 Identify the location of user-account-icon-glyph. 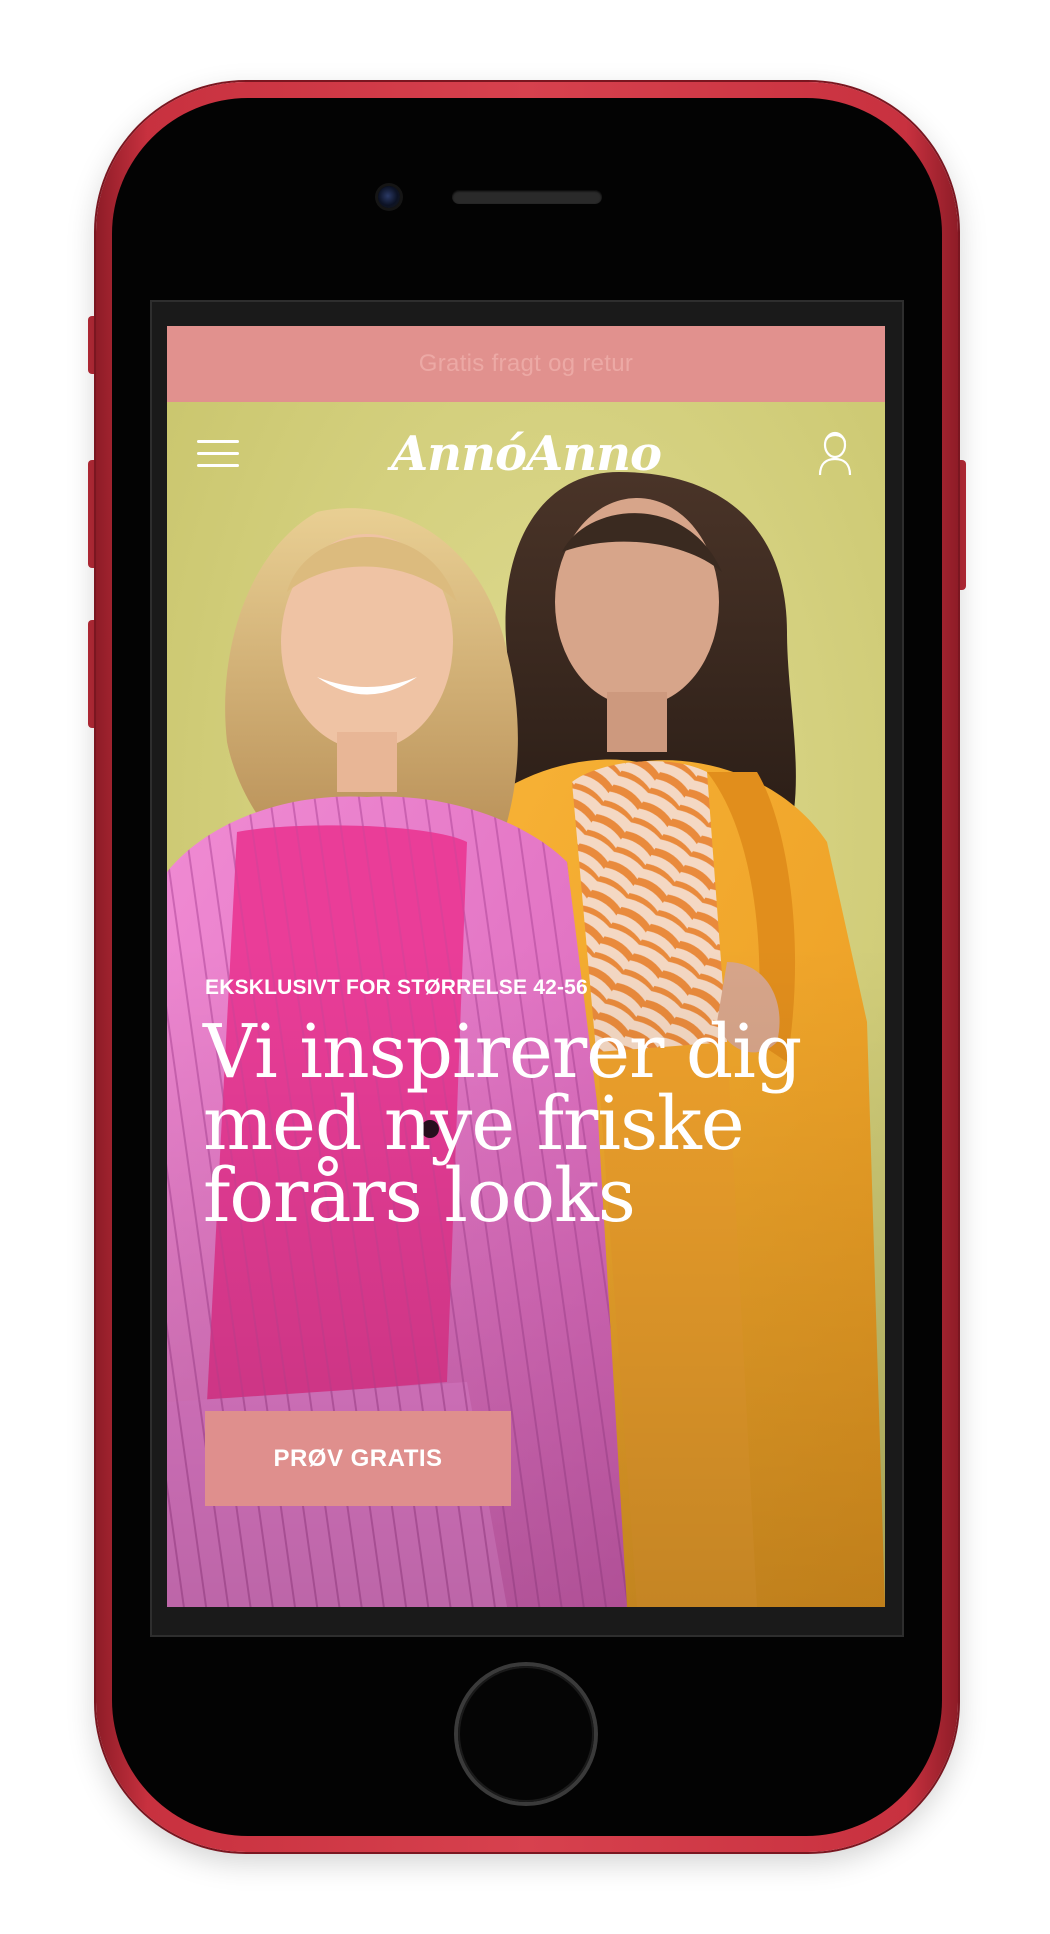
(835, 453).